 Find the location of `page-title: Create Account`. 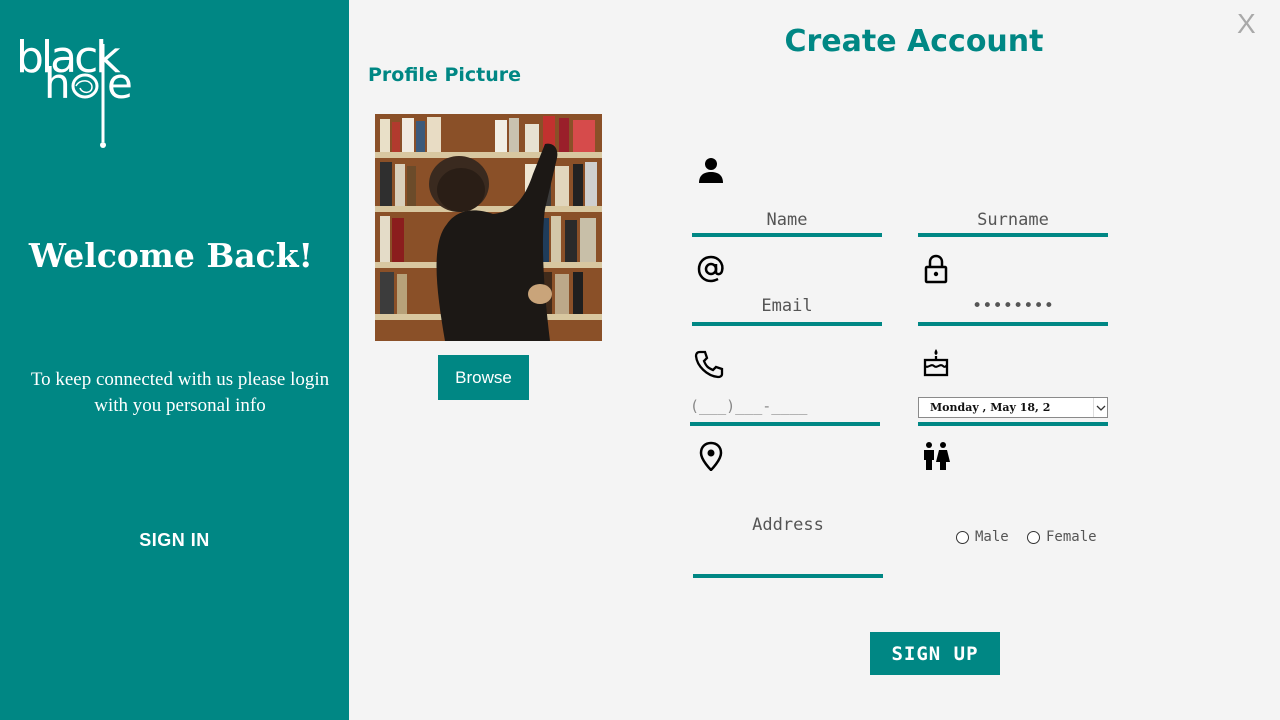

page-title: Create Account is located at coordinates (914, 41).